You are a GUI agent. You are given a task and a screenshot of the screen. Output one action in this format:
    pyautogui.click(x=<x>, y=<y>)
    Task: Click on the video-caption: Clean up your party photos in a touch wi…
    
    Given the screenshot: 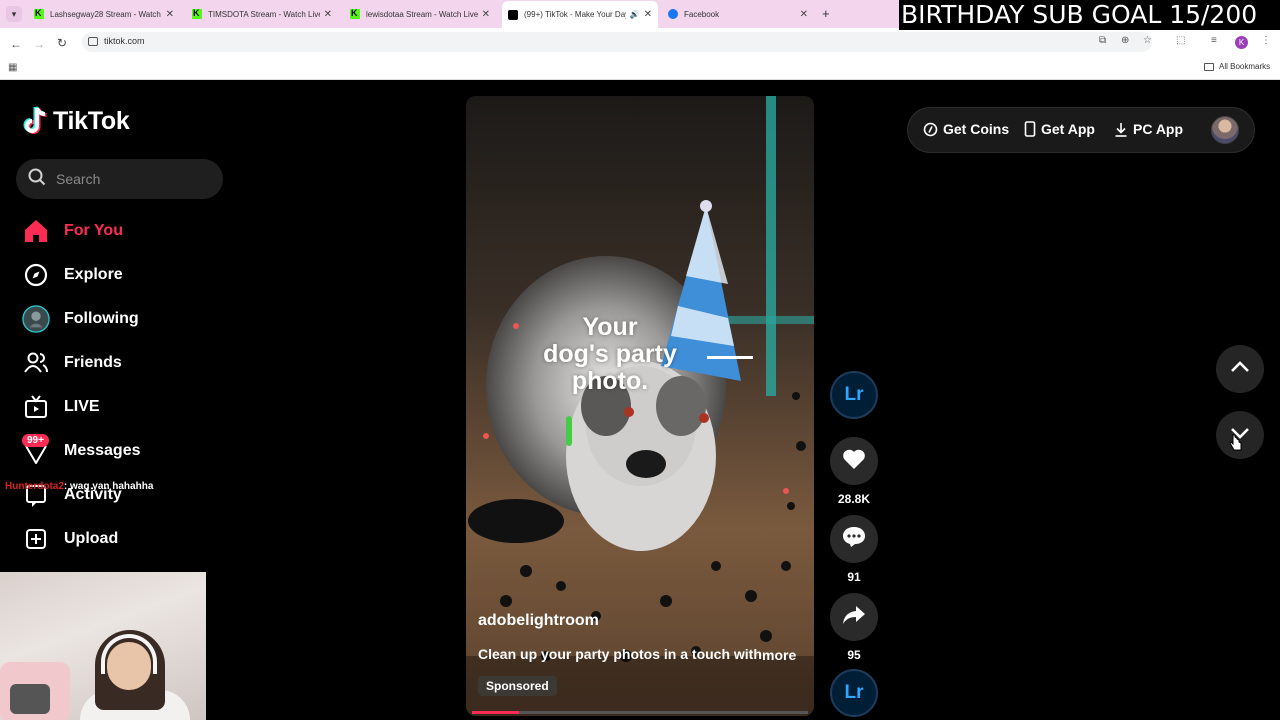 What is the action you would take?
    pyautogui.click(x=620, y=654)
    